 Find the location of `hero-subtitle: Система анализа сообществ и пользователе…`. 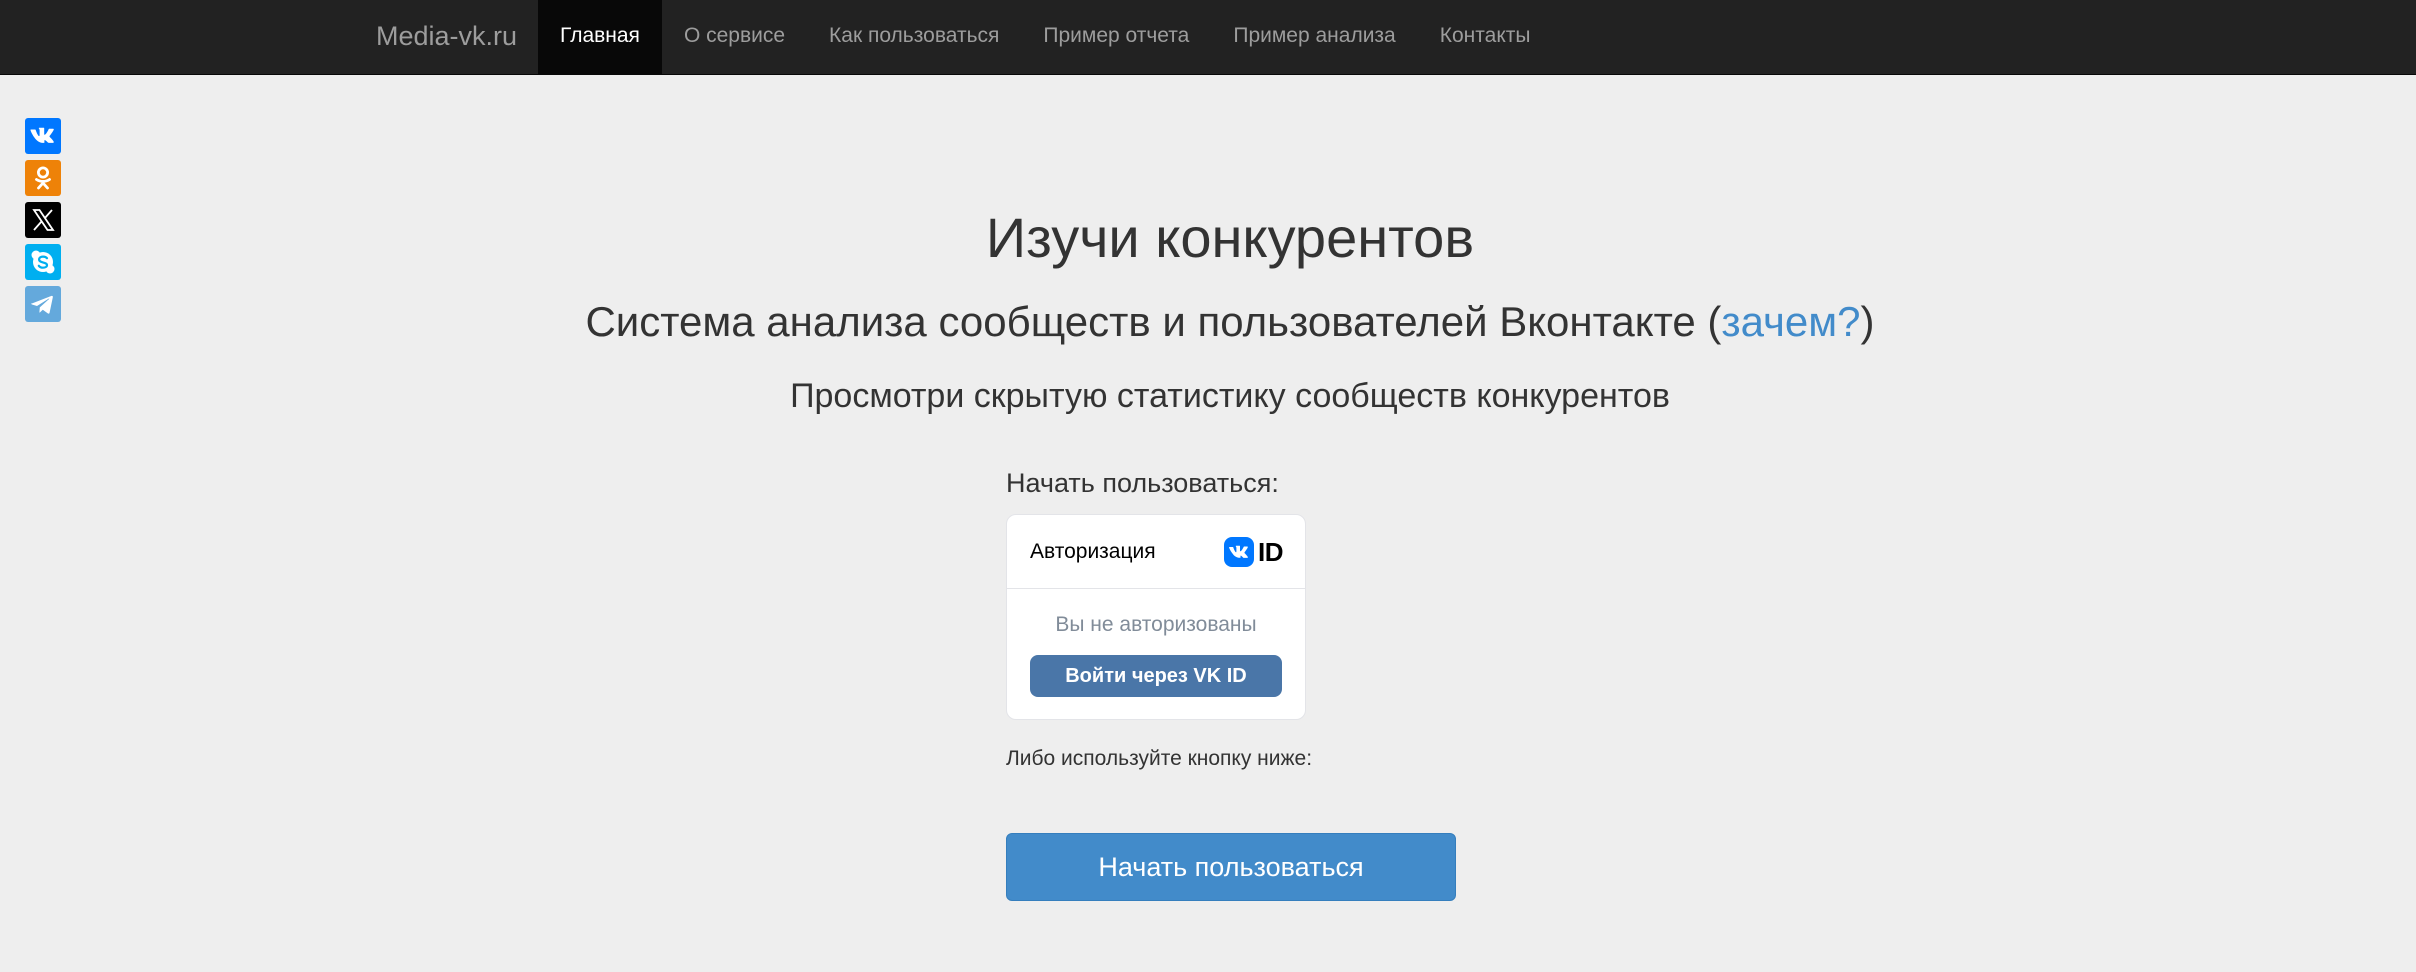

hero-subtitle: Система анализа сообществ и пользователе… is located at coordinates (1208, 322).